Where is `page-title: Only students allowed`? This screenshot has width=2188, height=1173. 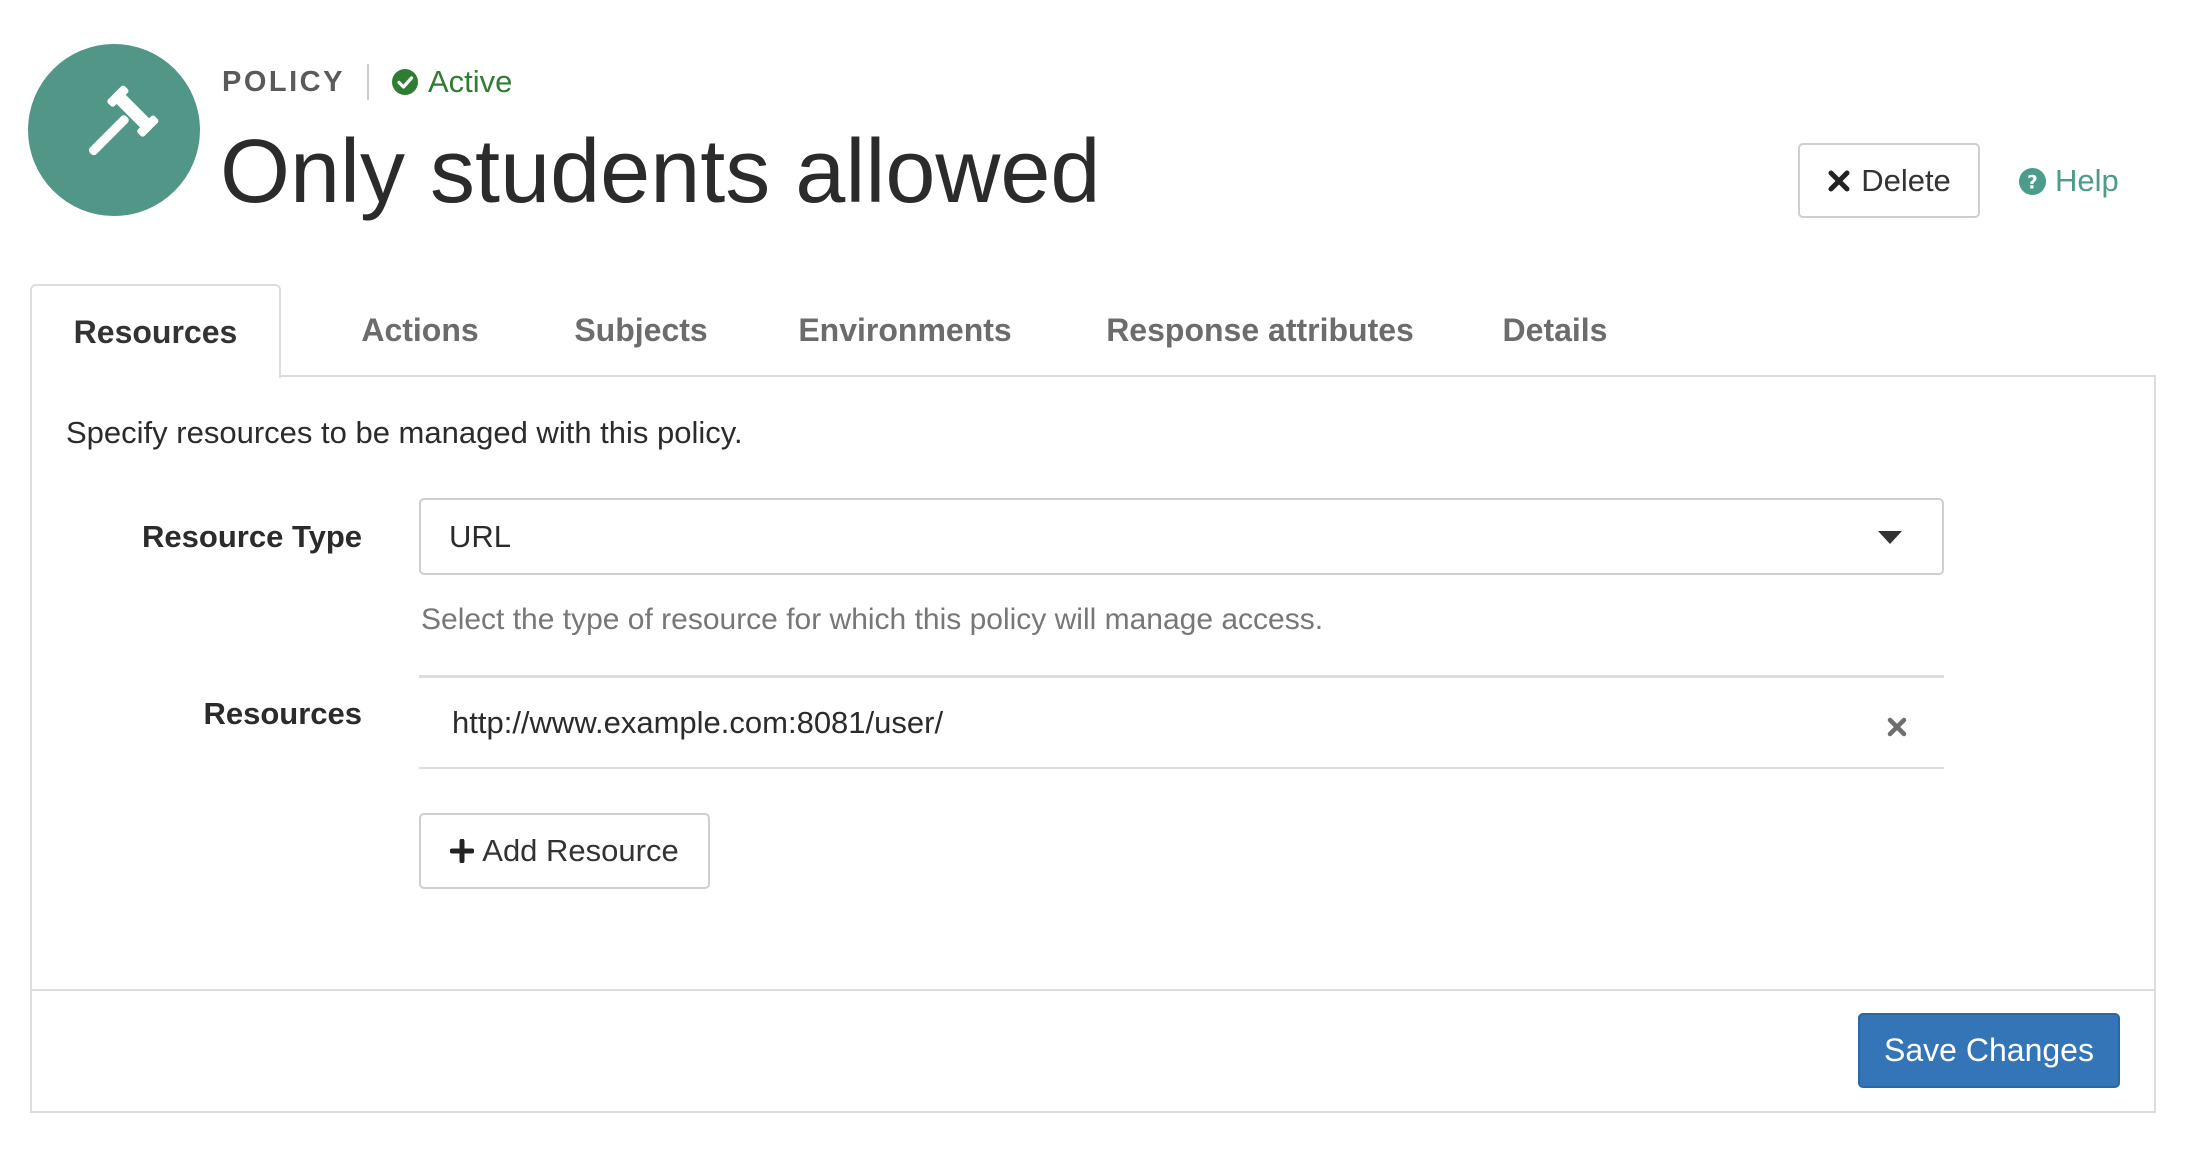 page-title: Only students allowed is located at coordinates (660, 172).